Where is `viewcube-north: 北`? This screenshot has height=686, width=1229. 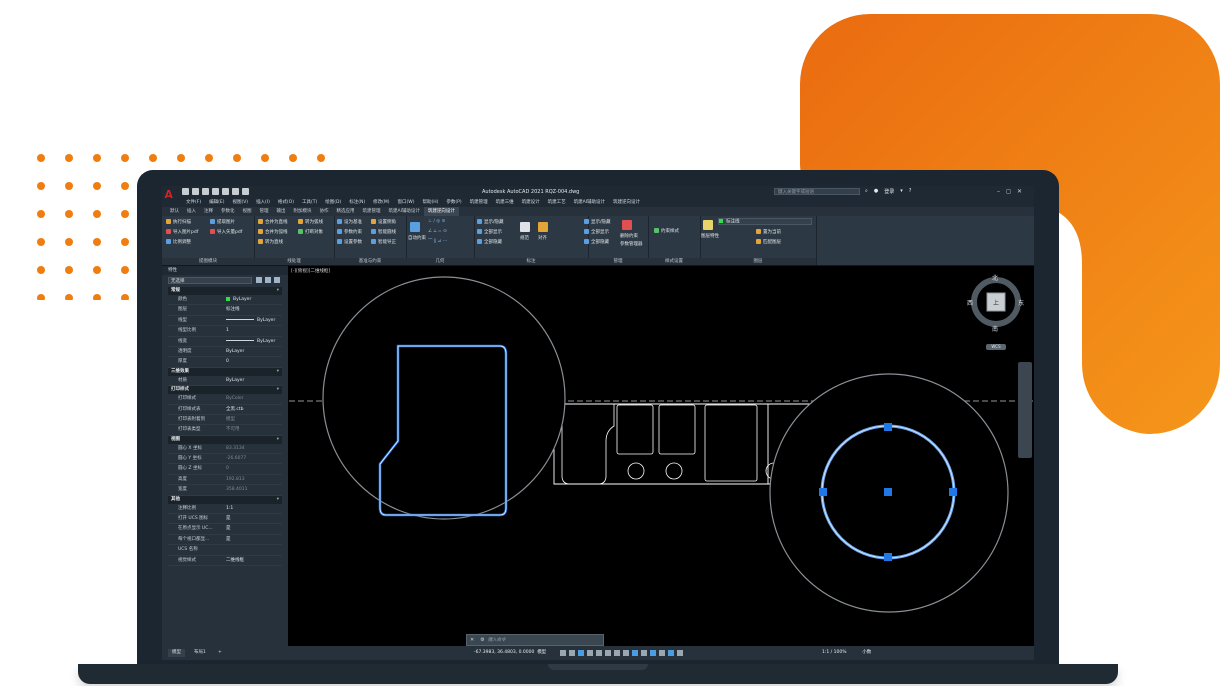
viewcube-north: 北 is located at coordinates (995, 277).